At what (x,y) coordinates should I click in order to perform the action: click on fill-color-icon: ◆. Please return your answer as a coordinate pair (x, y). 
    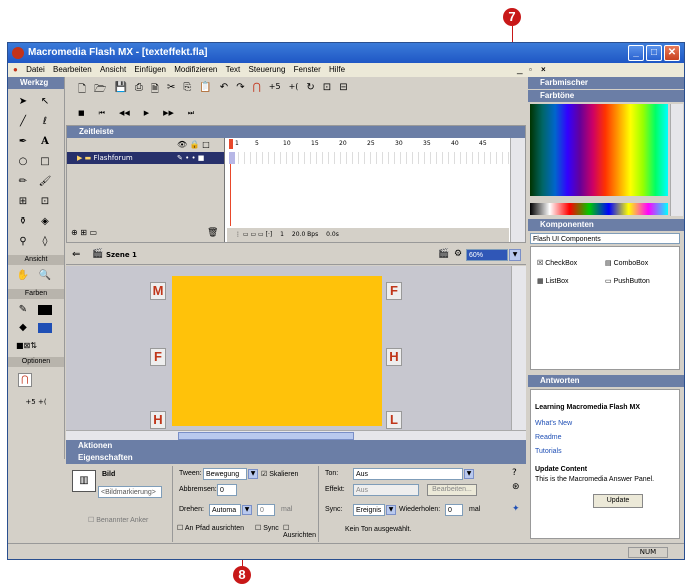
    Looking at the image, I should click on (23, 328).